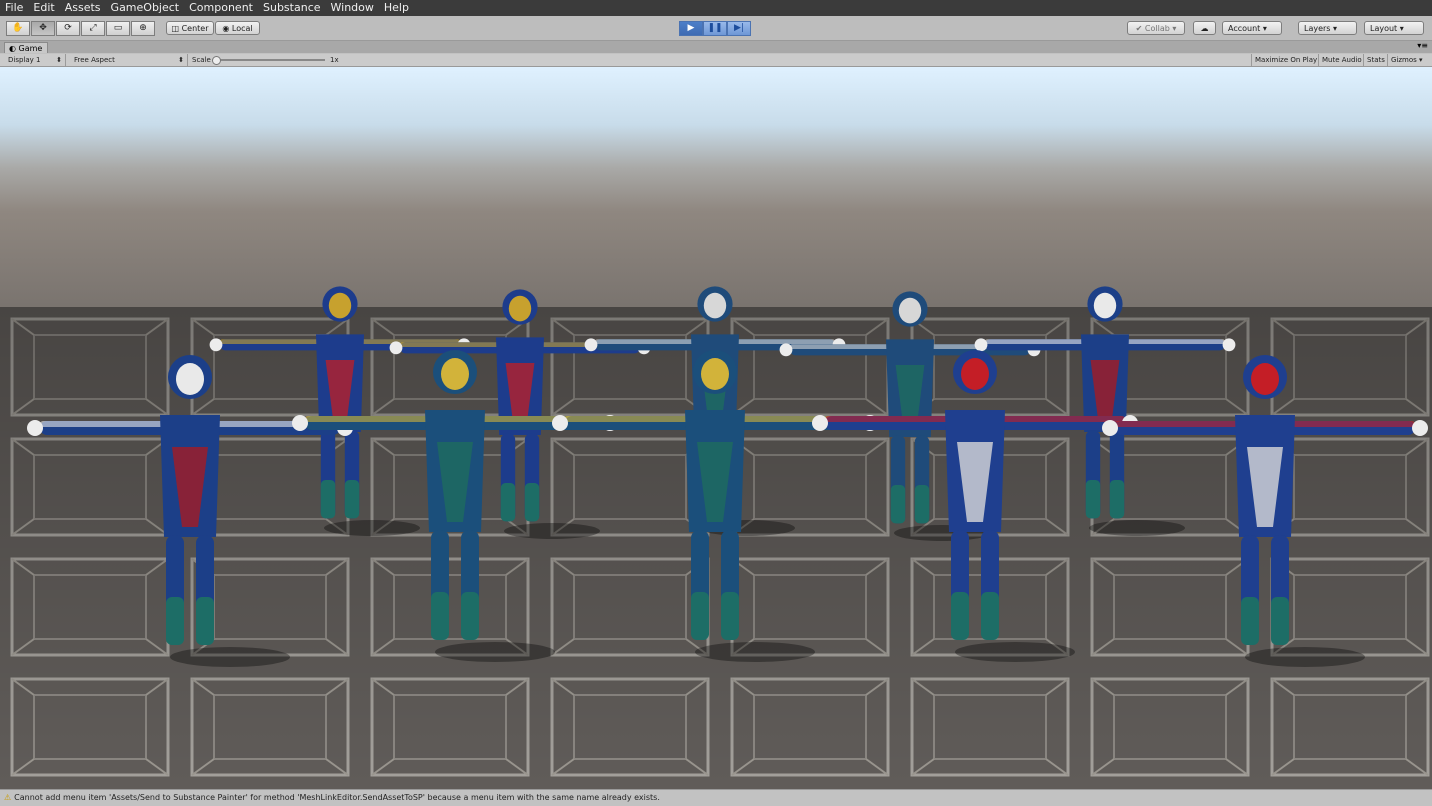 The width and height of the screenshot is (1432, 806). I want to click on pivot-center-button: ◫ Center, so click(190, 28).